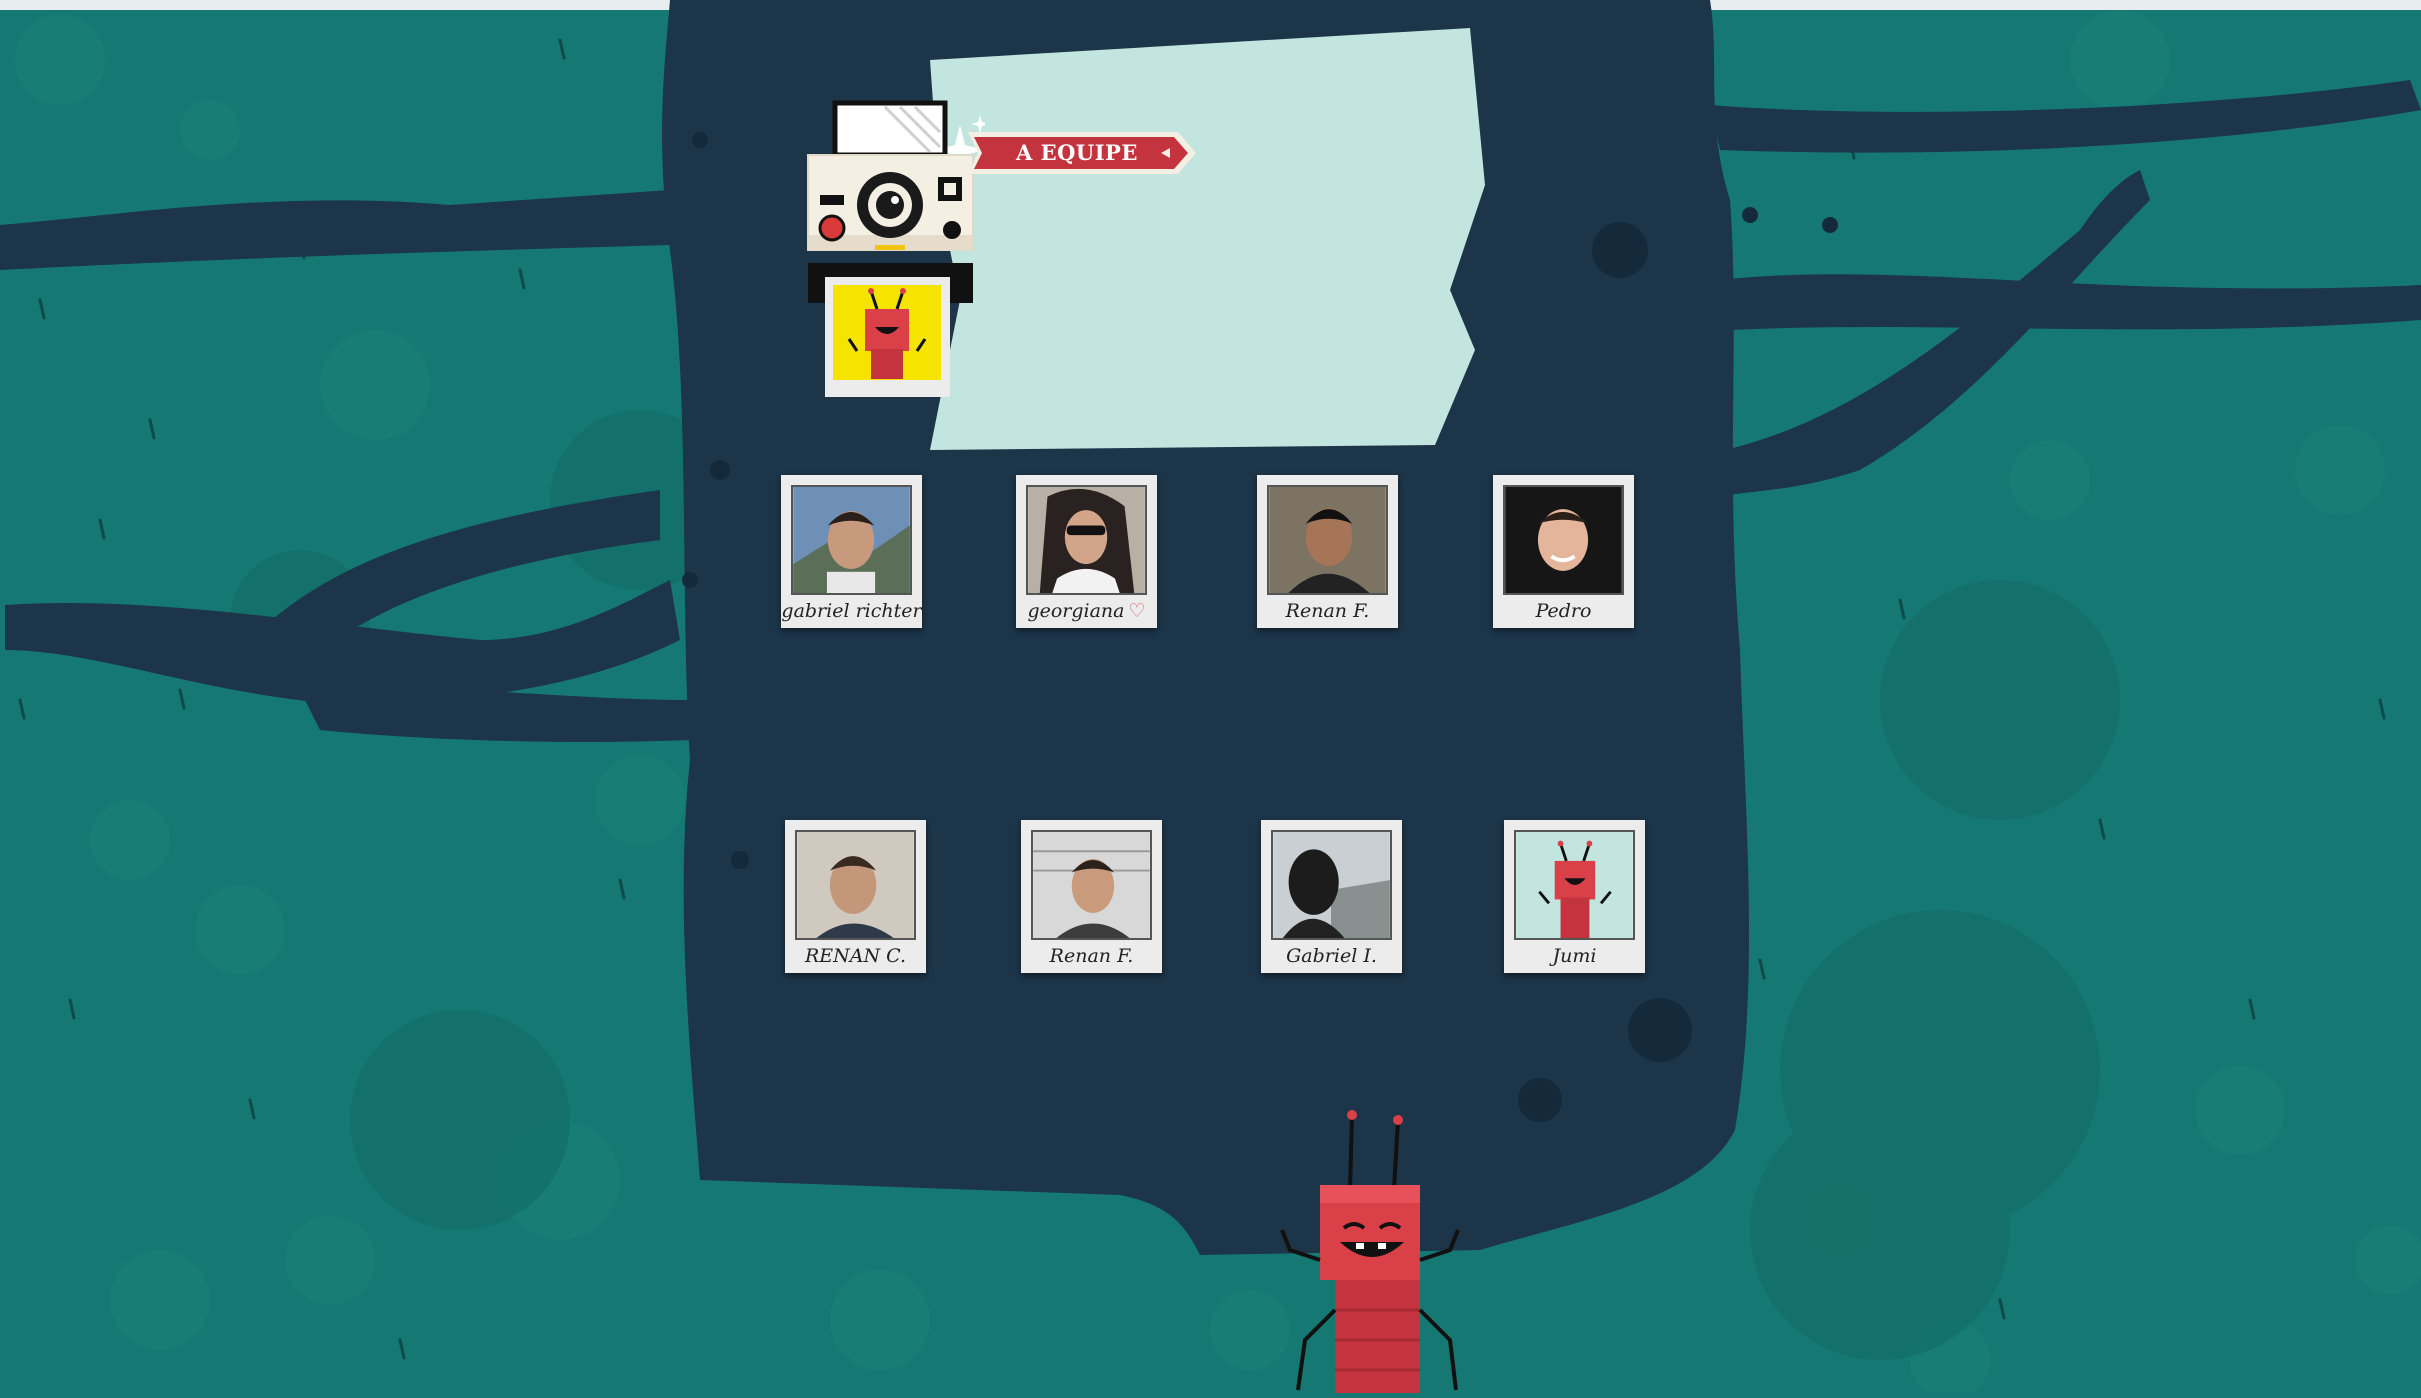  What do you see at coordinates (1574, 956) in the screenshot?
I see `member-name: Jumi` at bounding box center [1574, 956].